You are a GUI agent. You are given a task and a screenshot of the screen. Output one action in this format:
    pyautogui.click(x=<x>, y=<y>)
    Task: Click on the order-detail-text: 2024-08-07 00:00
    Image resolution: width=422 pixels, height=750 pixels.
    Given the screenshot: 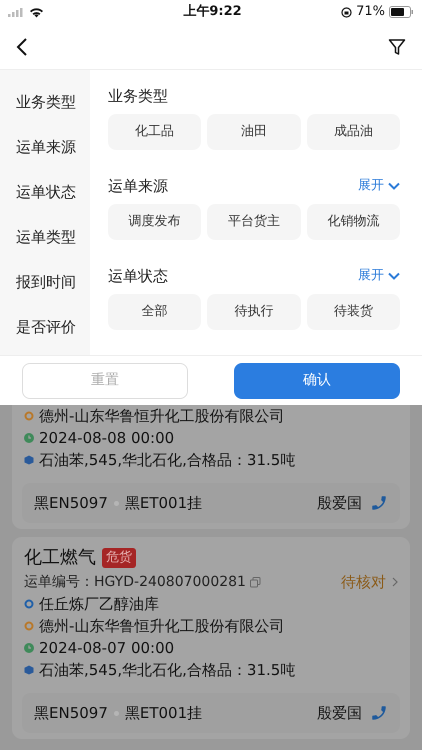 What is the action you would take?
    pyautogui.click(x=106, y=648)
    